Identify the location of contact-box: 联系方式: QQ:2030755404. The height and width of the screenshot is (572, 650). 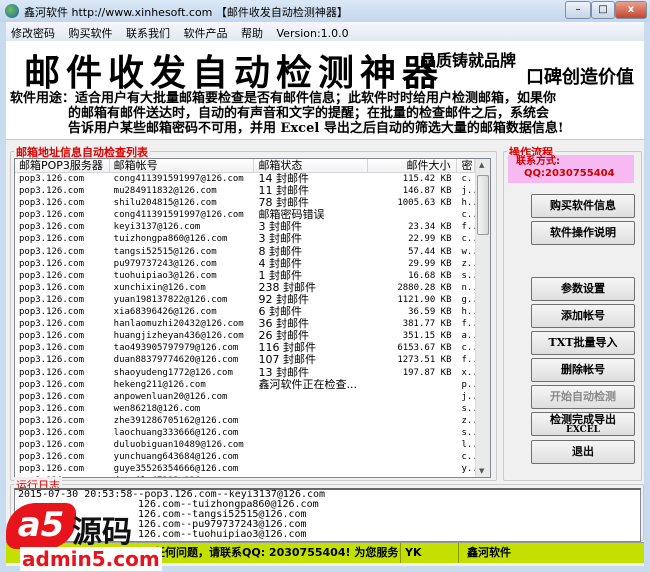
(571, 169).